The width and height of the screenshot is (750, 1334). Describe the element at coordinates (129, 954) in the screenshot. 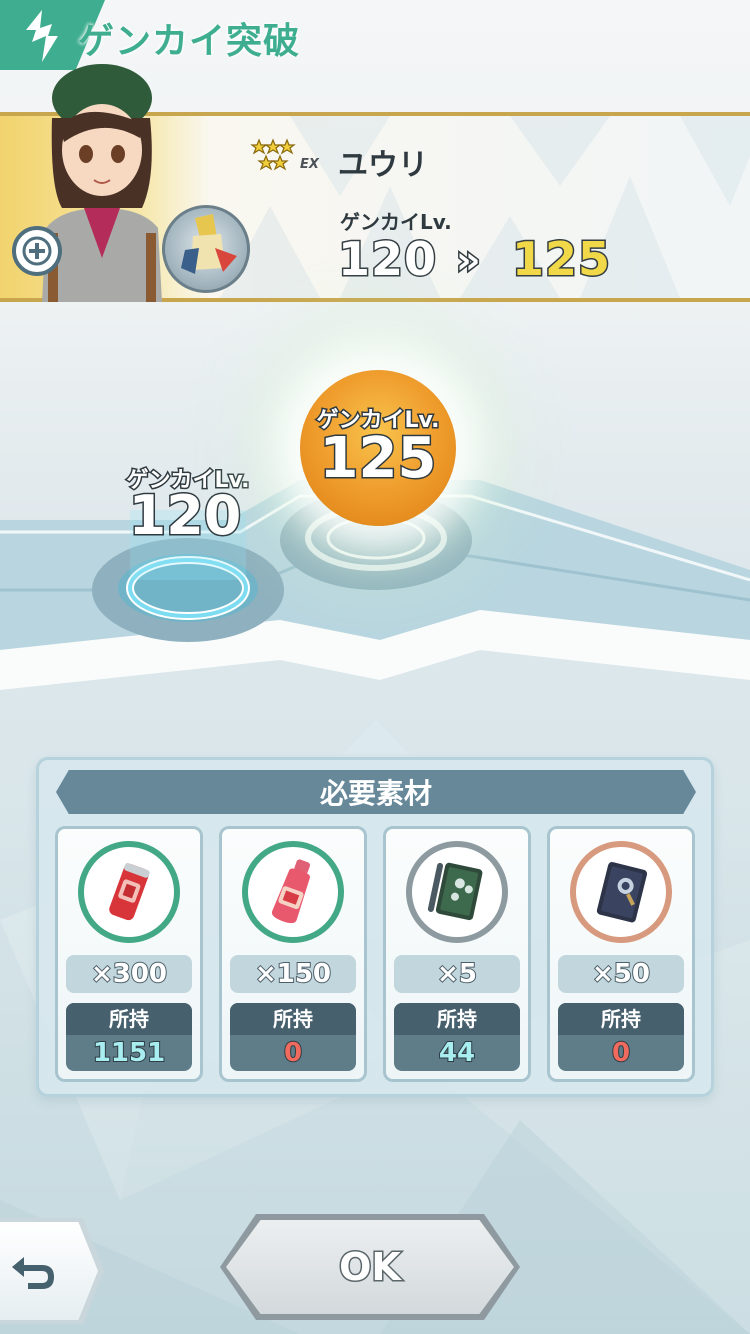

I see `material-card: ×300 所持 1151` at that location.